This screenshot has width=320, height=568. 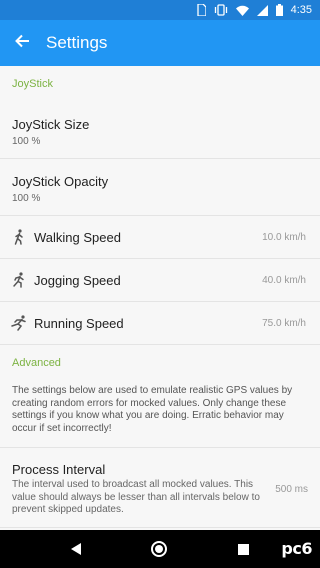 I want to click on navigation-bar, so click(x=160, y=549).